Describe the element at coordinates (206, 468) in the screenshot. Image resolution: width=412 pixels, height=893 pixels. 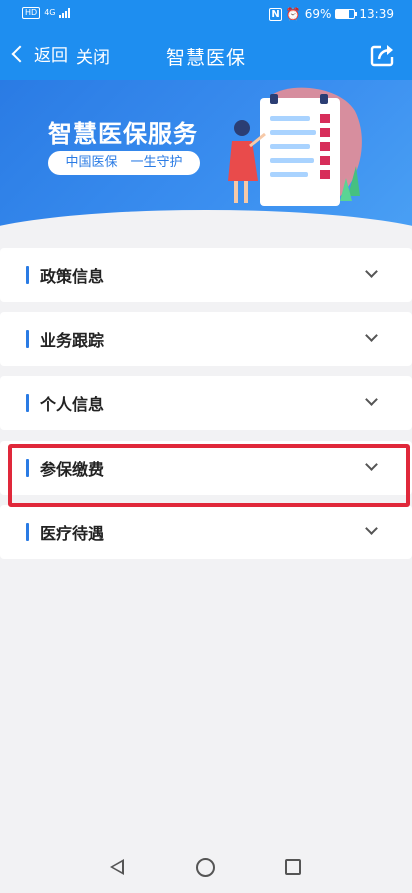
I see `menu-item-insurance-payment: 参保缴费` at that location.